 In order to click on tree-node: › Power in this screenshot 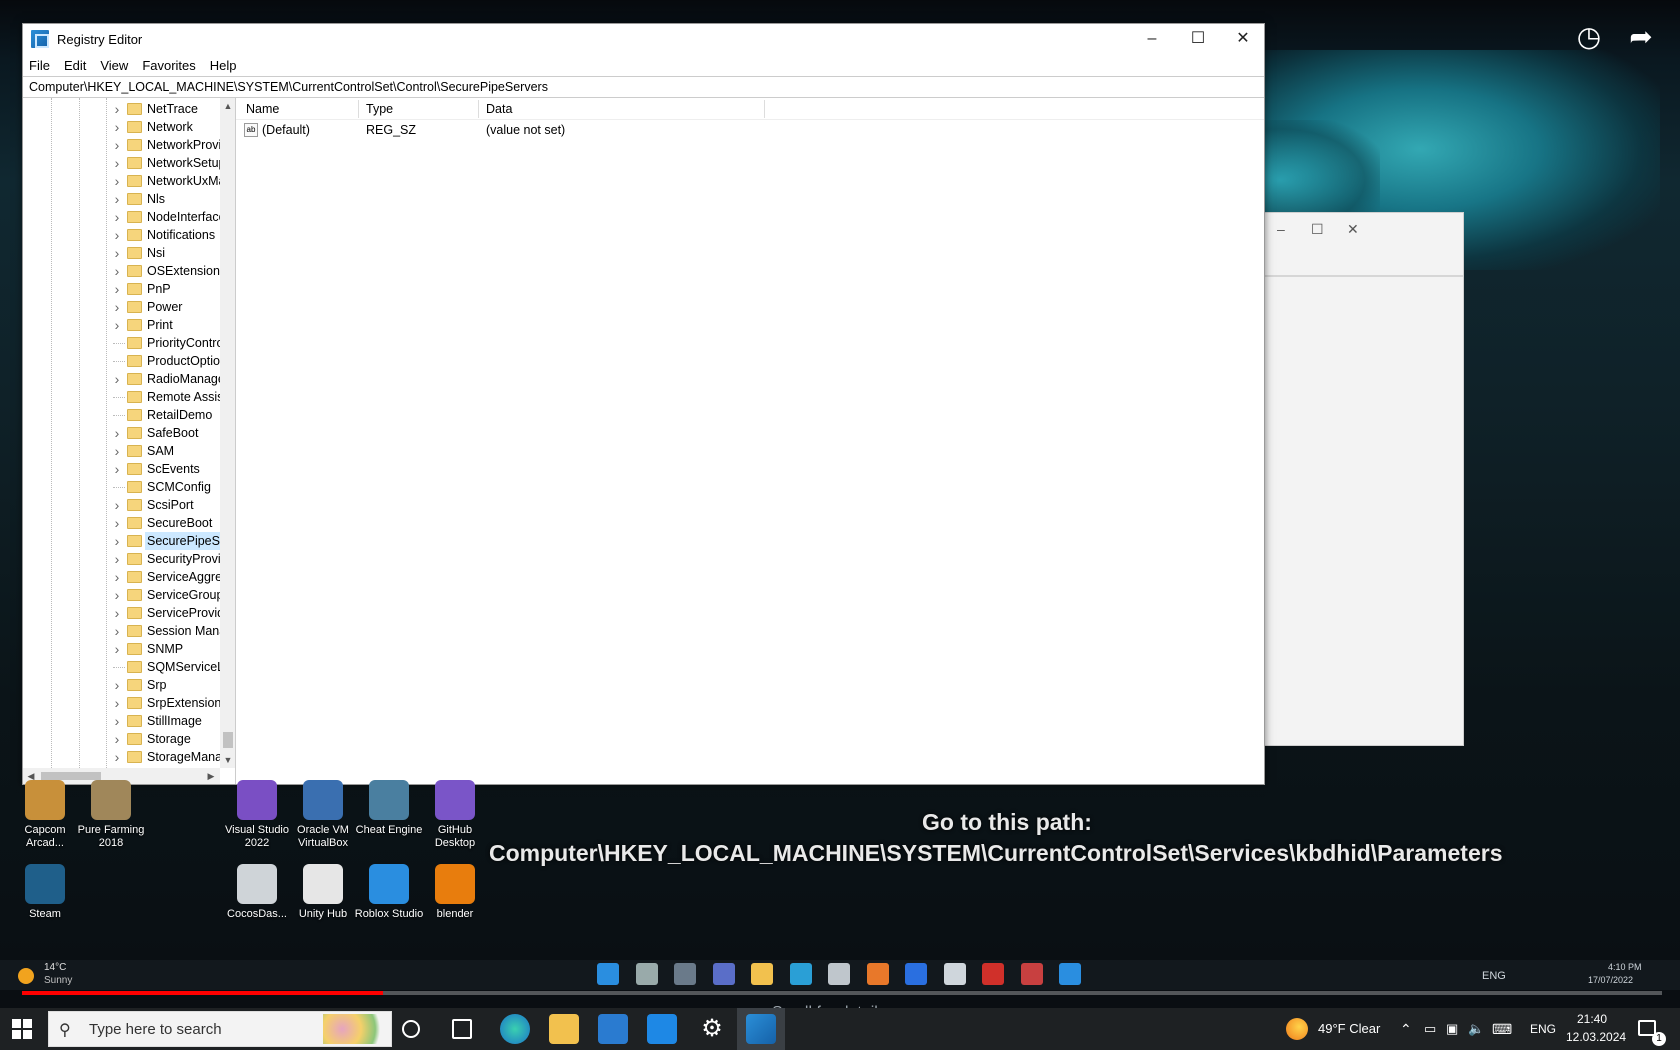, I will do `click(123, 307)`.